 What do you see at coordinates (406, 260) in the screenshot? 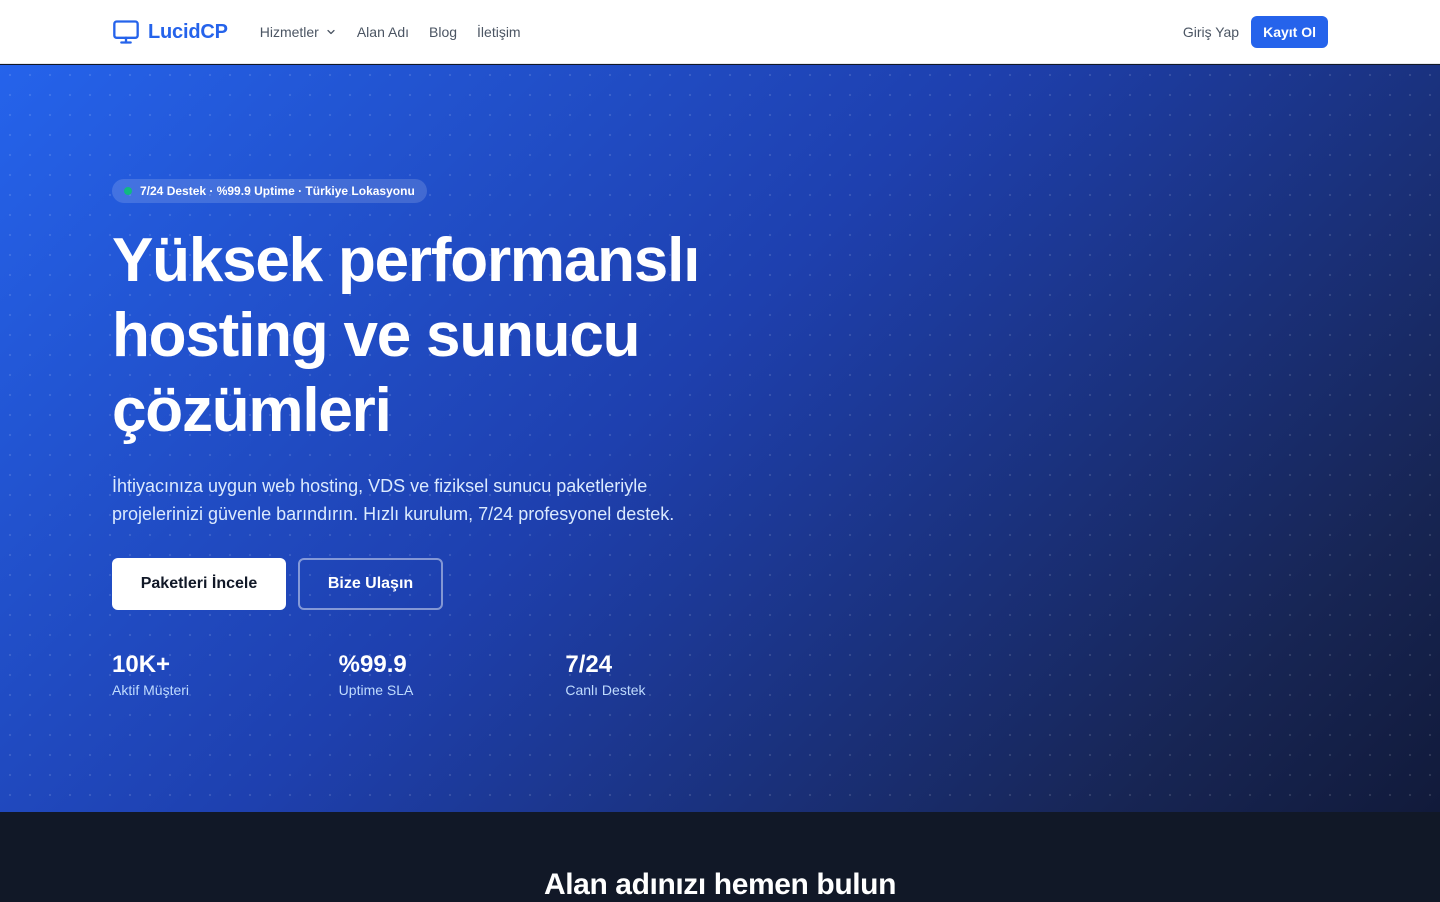
I see `hero-title-line-1: Yüksek performanslı` at bounding box center [406, 260].